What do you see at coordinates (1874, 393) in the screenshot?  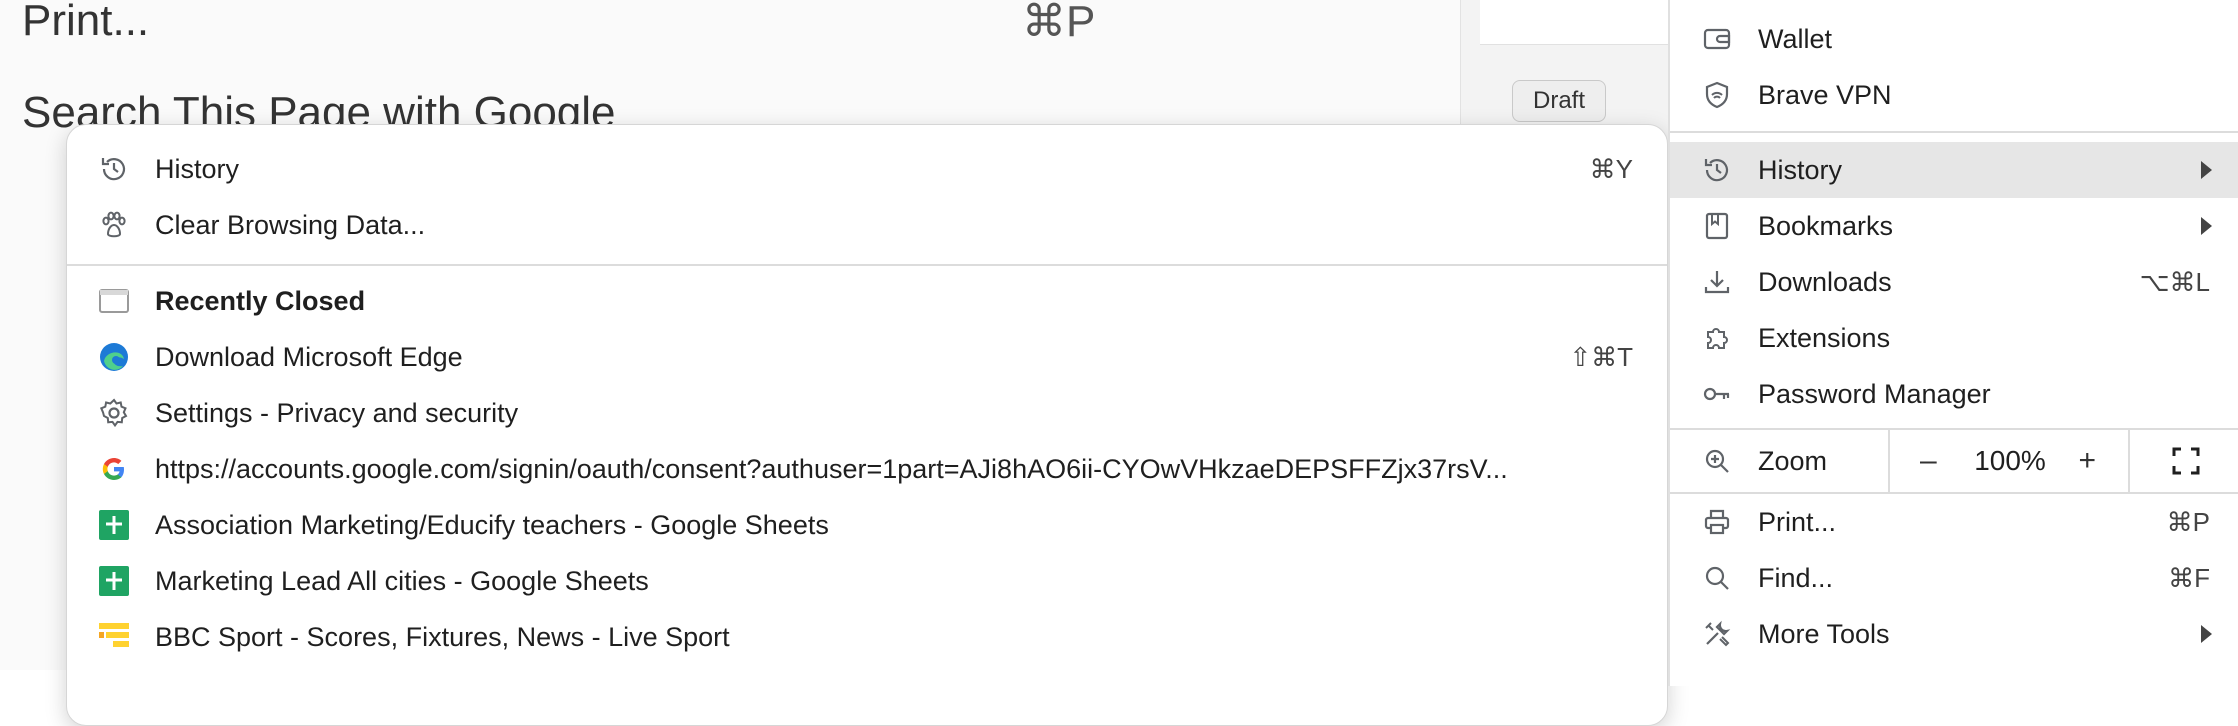 I see `menu-item-label: Password Manager` at bounding box center [1874, 393].